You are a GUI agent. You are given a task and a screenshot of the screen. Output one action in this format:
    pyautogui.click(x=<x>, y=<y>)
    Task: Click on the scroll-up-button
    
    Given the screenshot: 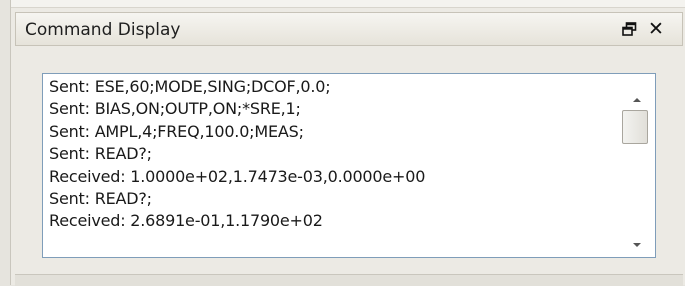 What is the action you would take?
    pyautogui.click(x=637, y=100)
    